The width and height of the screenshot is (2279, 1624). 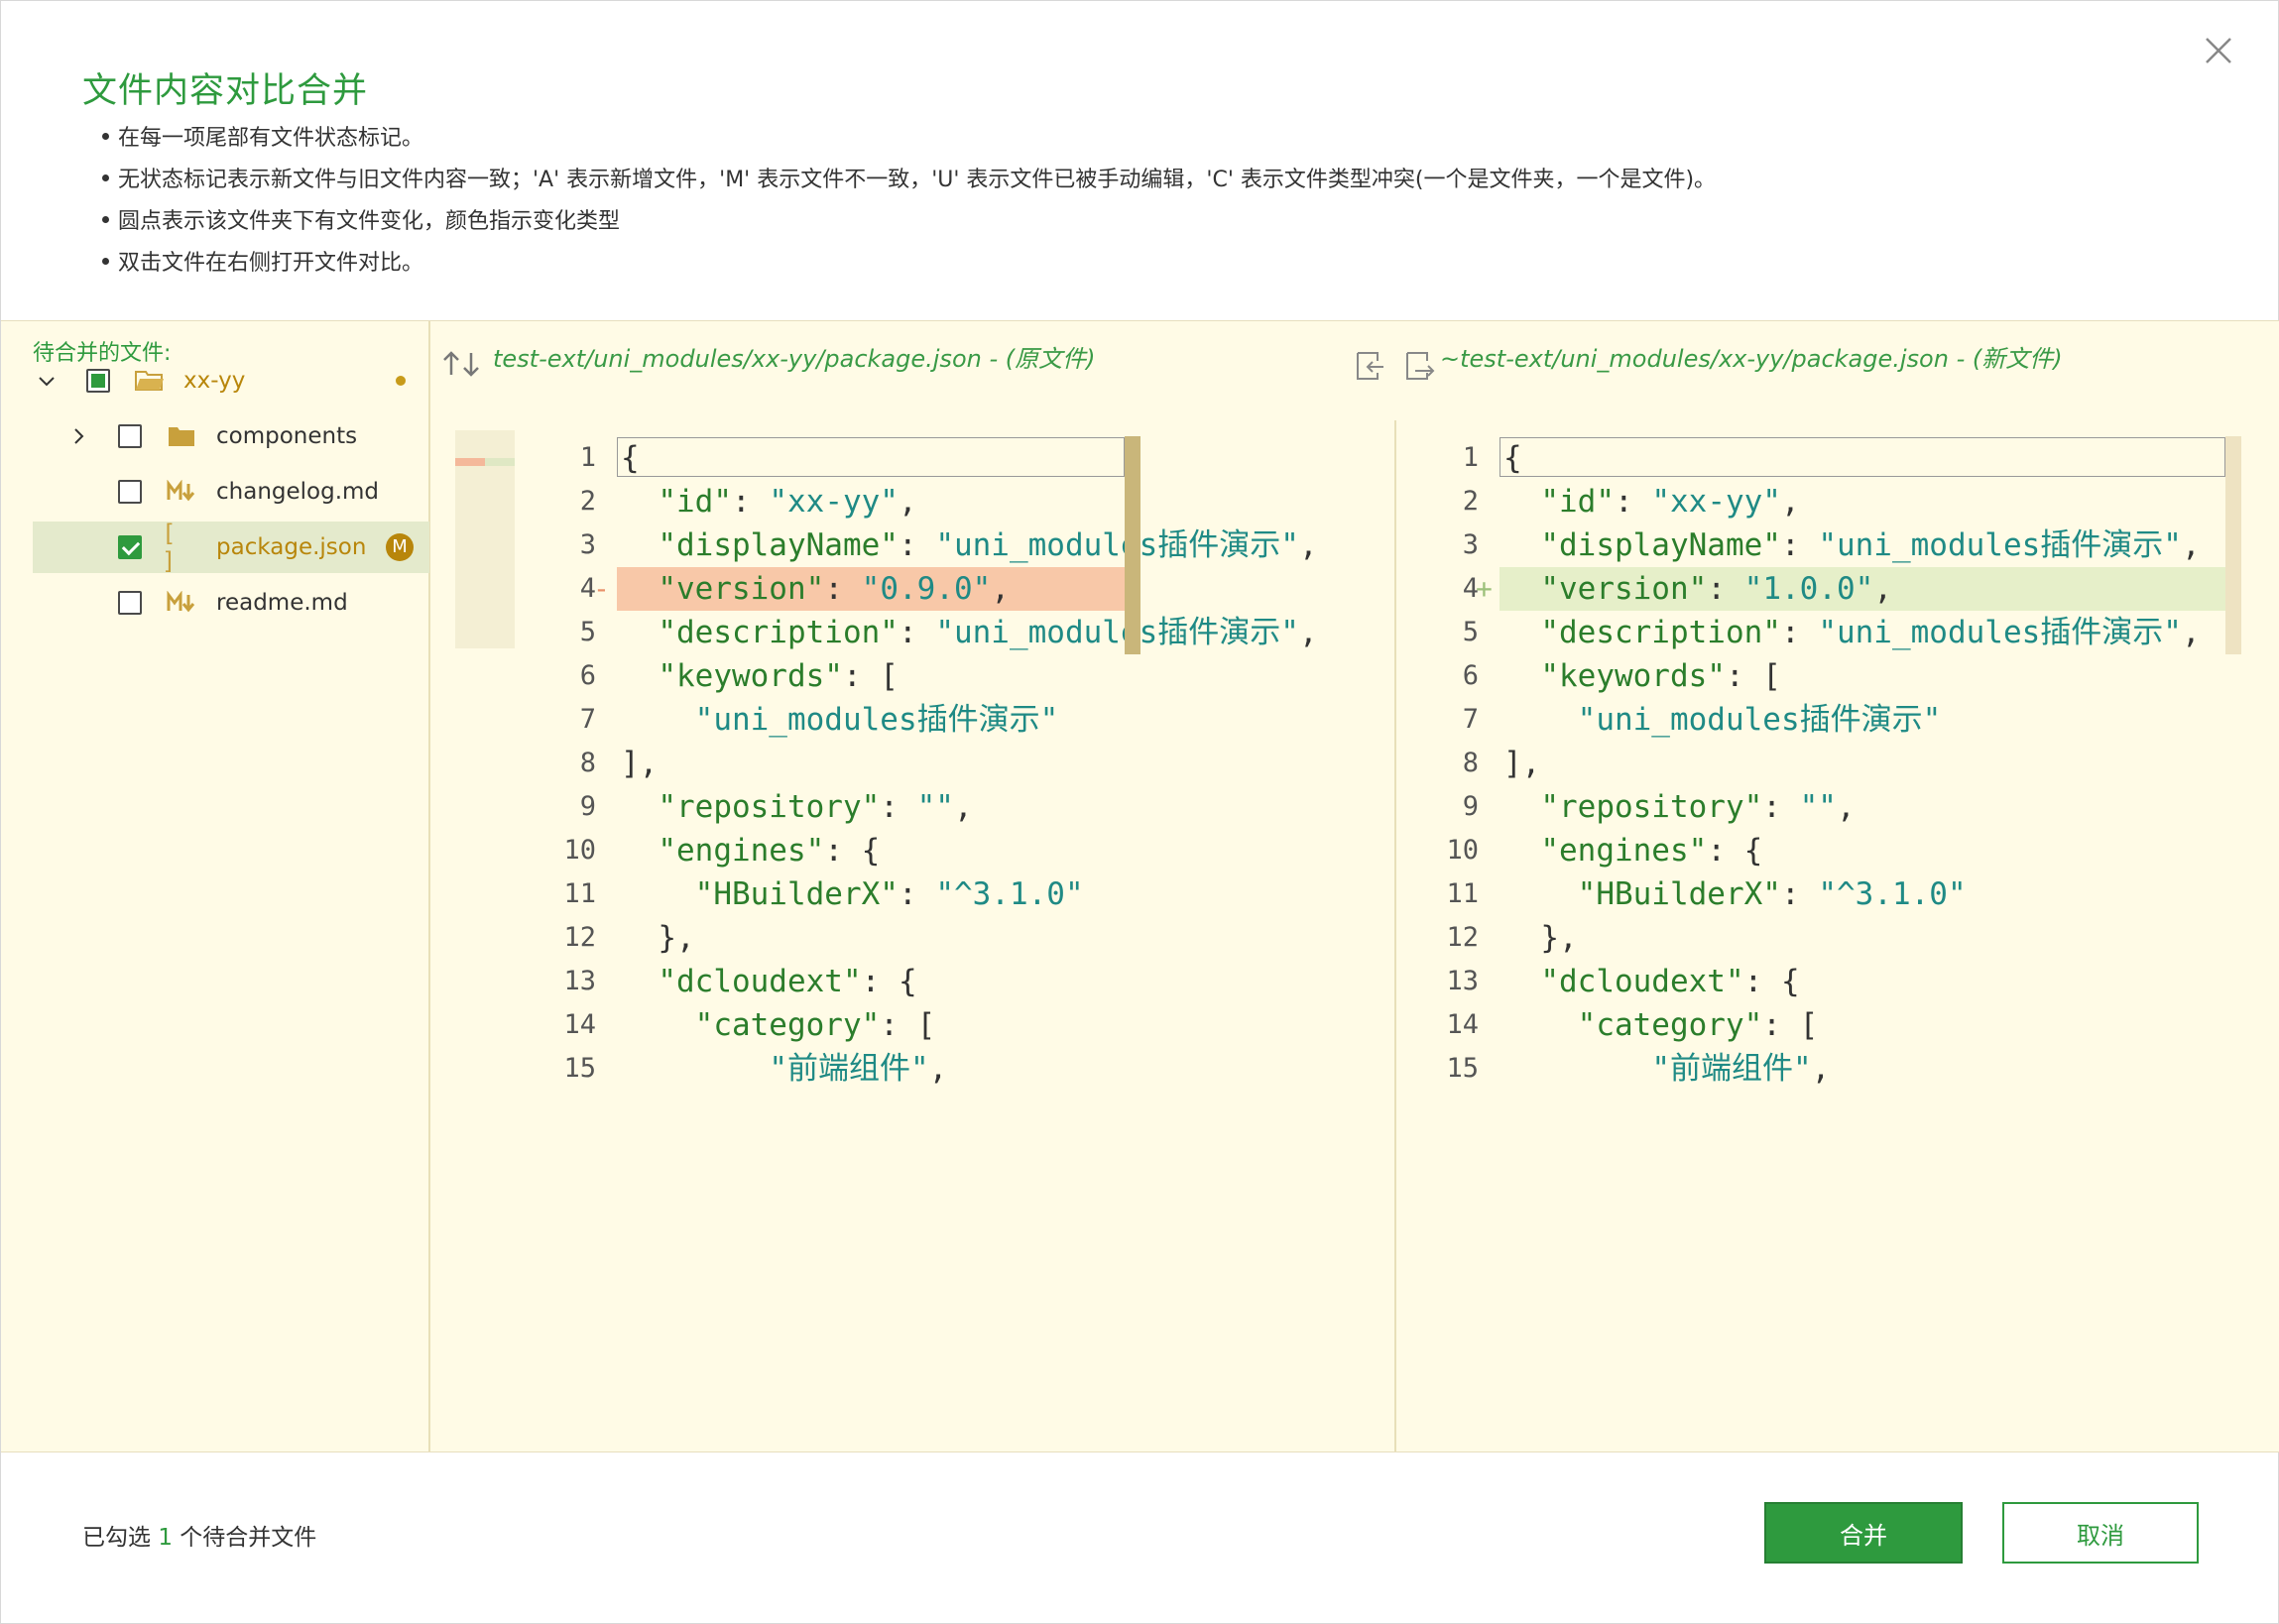 I want to click on line-number: 8, so click(x=1470, y=763).